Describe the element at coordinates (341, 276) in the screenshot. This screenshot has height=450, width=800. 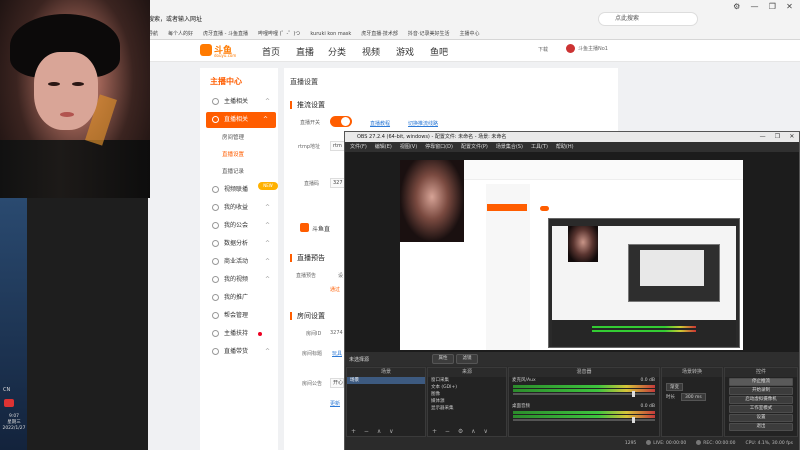
I see `preview-value: 设` at that location.